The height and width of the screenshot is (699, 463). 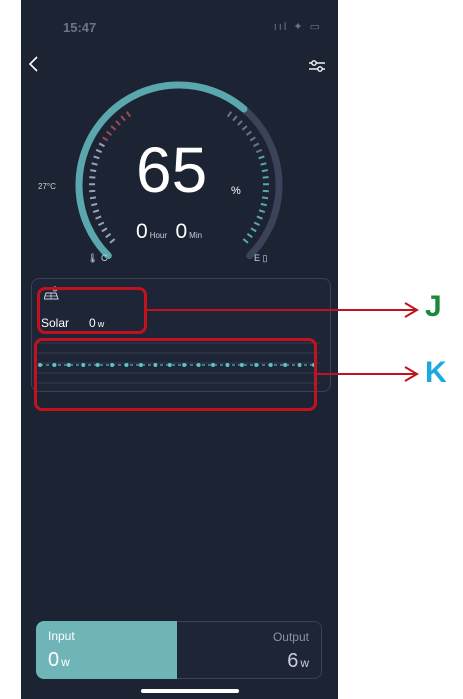 What do you see at coordinates (290, 637) in the screenshot?
I see `output-label: Output` at bounding box center [290, 637].